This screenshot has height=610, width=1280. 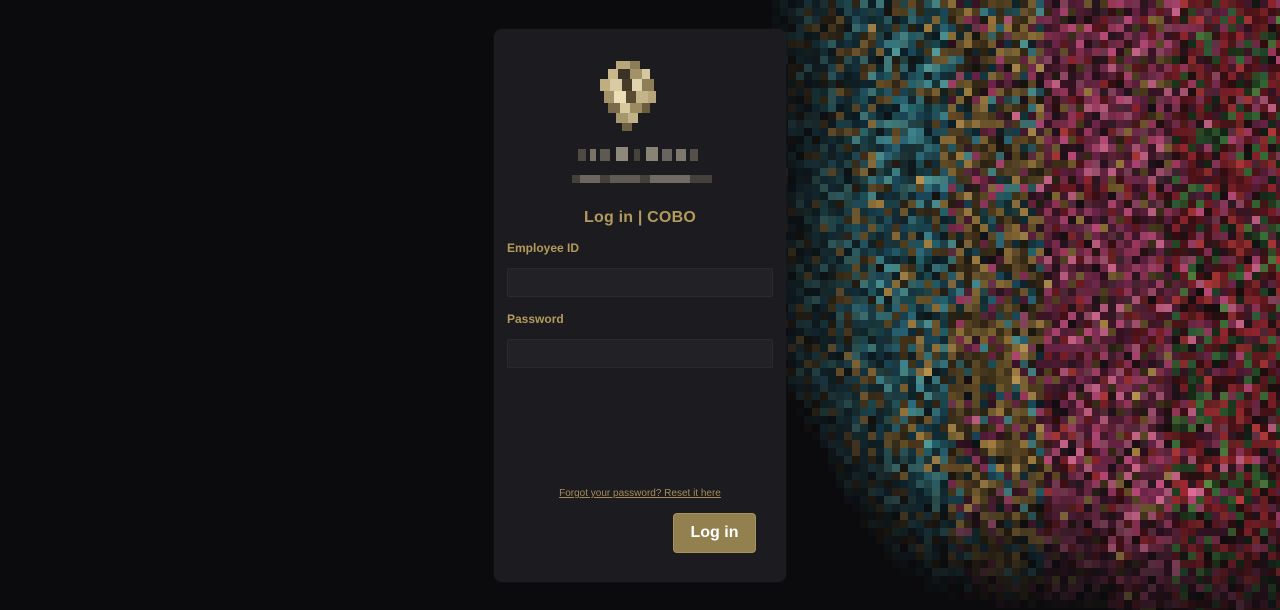 What do you see at coordinates (640, 282) in the screenshot?
I see `employee-id-input` at bounding box center [640, 282].